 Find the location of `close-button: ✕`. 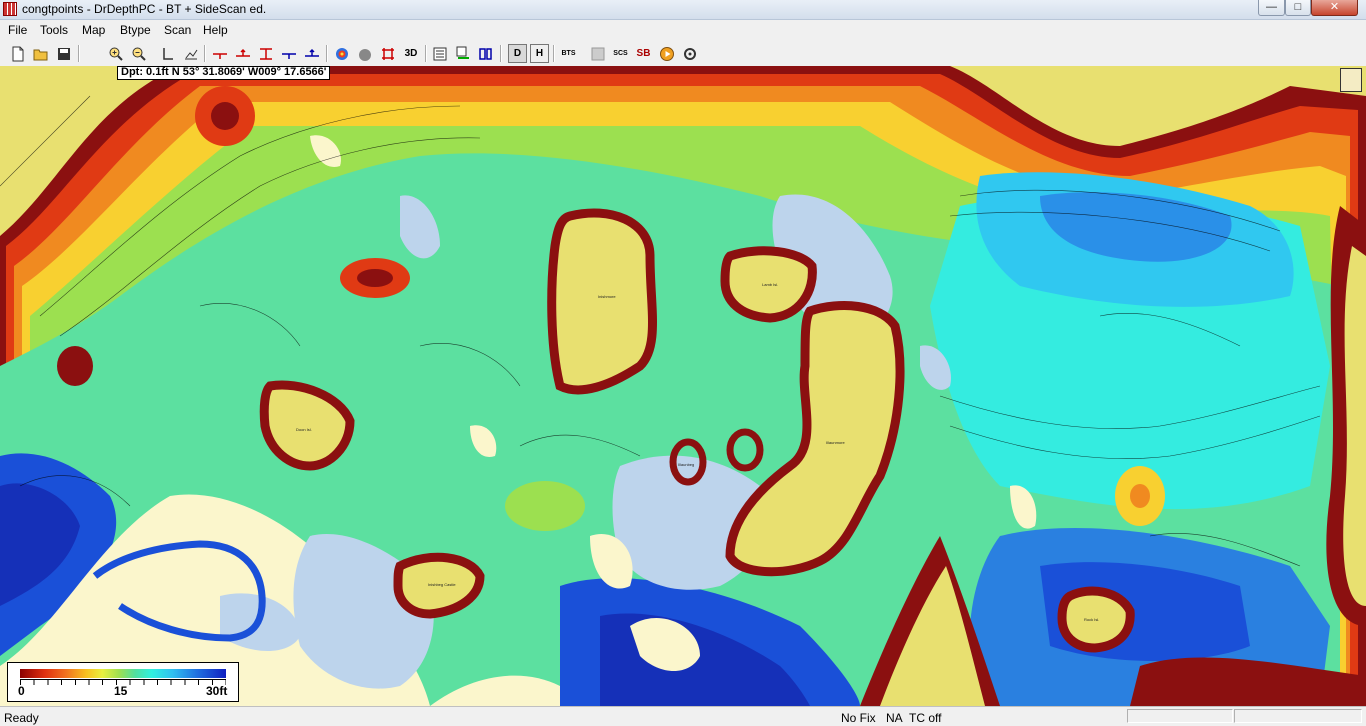

close-button: ✕ is located at coordinates (1334, 8).